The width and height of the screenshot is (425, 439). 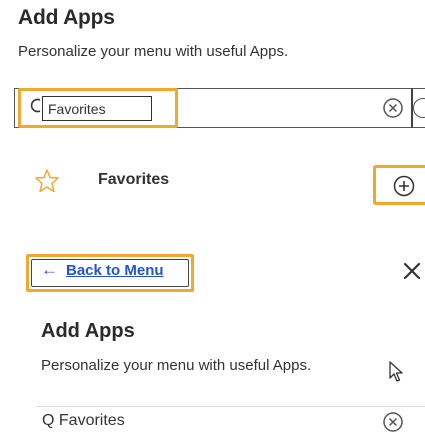 What do you see at coordinates (47, 181) in the screenshot?
I see `star-outline-icon` at bounding box center [47, 181].